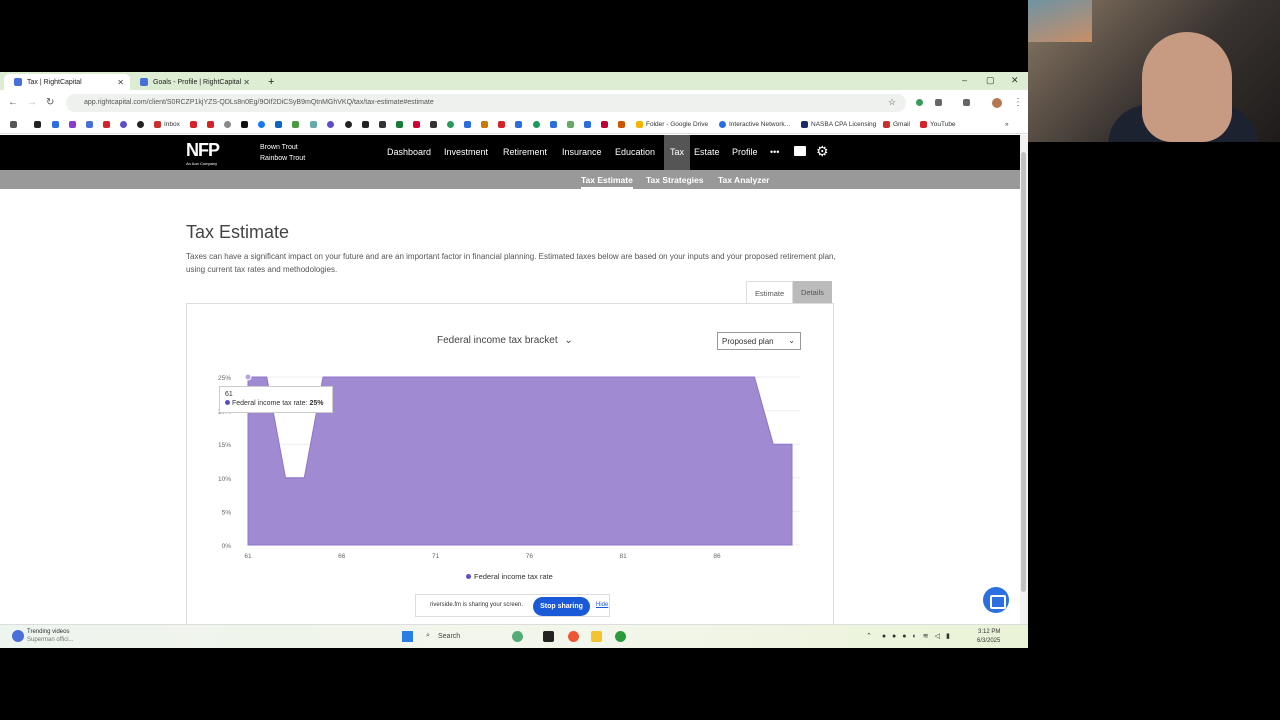  Describe the element at coordinates (203, 153) in the screenshot. I see `nfp-logo: NFP An Aon Company` at that location.